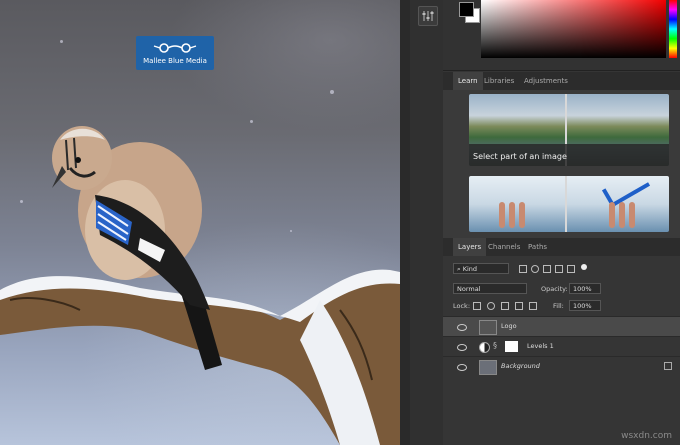 Image resolution: width=680 pixels, height=445 pixels. I want to click on before-after-divider, so click(566, 204).